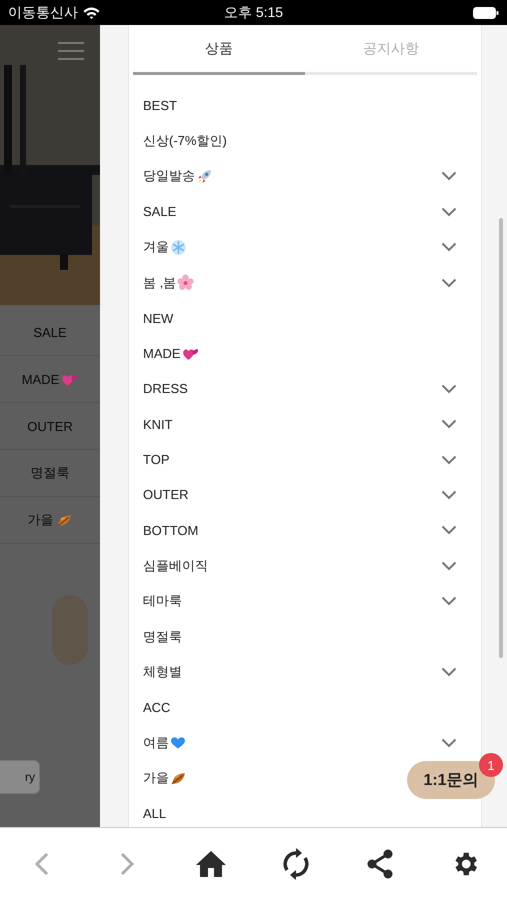 Image resolution: width=507 pixels, height=900 pixels. I want to click on category-item: ALL, so click(154, 813).